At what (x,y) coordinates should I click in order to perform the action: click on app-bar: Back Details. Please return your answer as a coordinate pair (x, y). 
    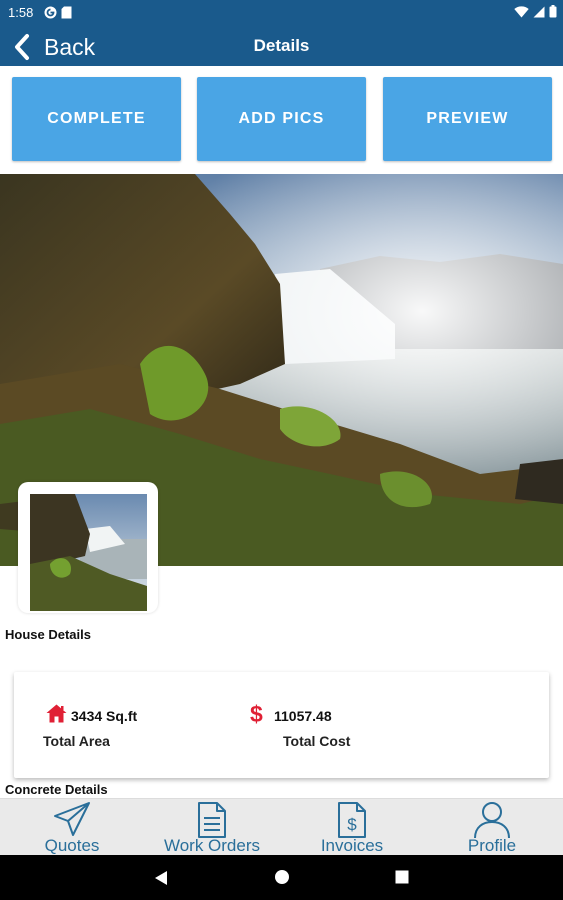
    Looking at the image, I should click on (281, 46).